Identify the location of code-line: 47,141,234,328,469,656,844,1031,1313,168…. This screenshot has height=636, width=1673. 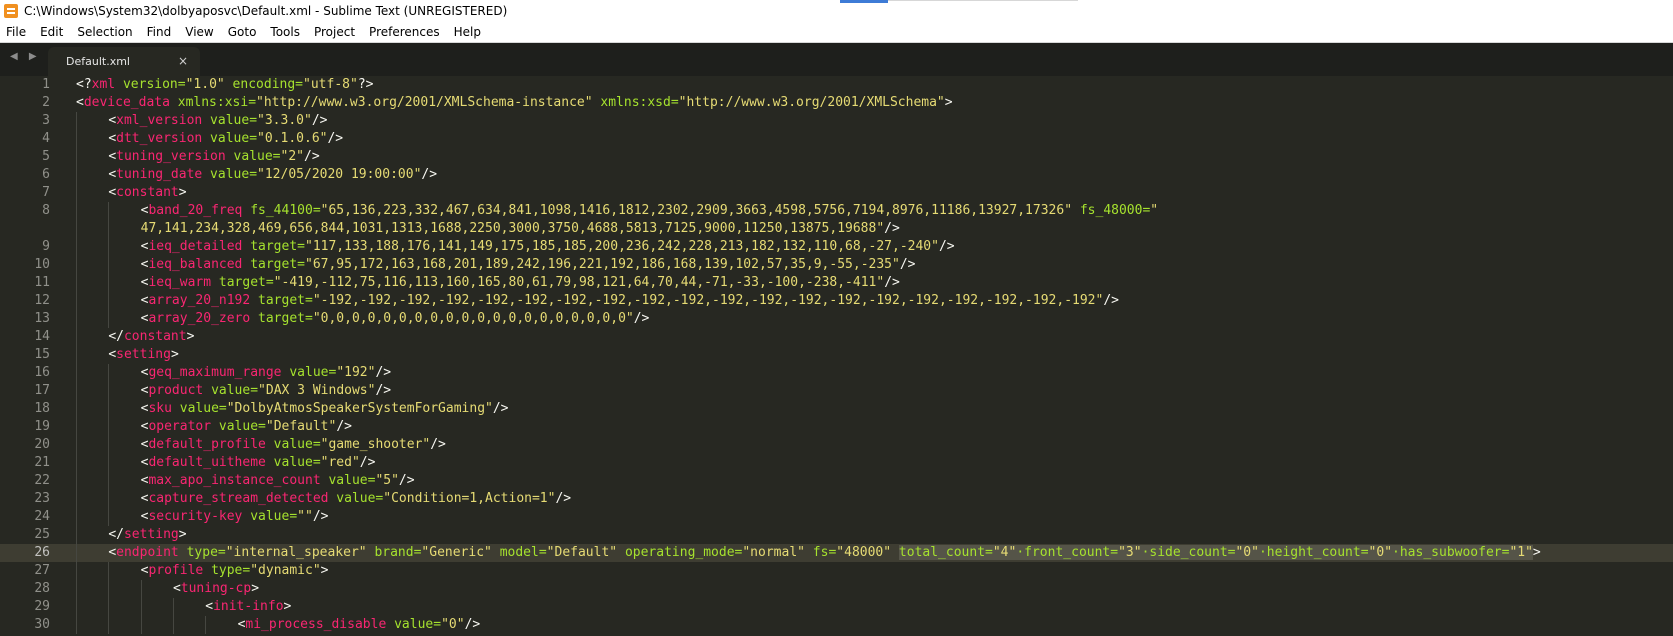
(836, 229).